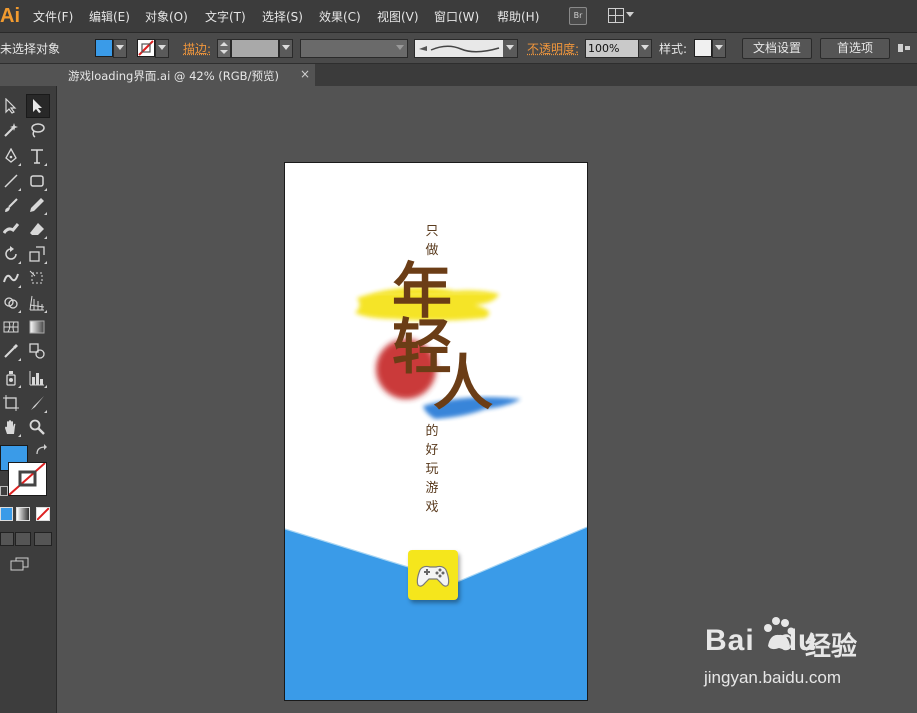 The image size is (917, 713). What do you see at coordinates (785, 652) in the screenshot?
I see `baidu-jingyan-watermark: Bai du 经验 jingyan.baidu.com` at bounding box center [785, 652].